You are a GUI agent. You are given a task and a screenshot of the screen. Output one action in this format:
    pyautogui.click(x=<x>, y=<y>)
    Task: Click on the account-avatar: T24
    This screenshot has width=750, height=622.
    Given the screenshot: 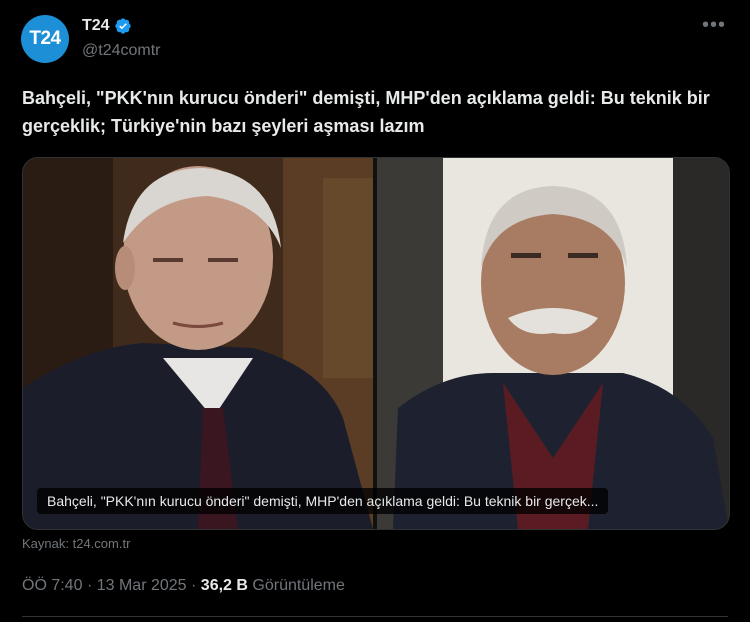 What is the action you would take?
    pyautogui.click(x=45, y=39)
    